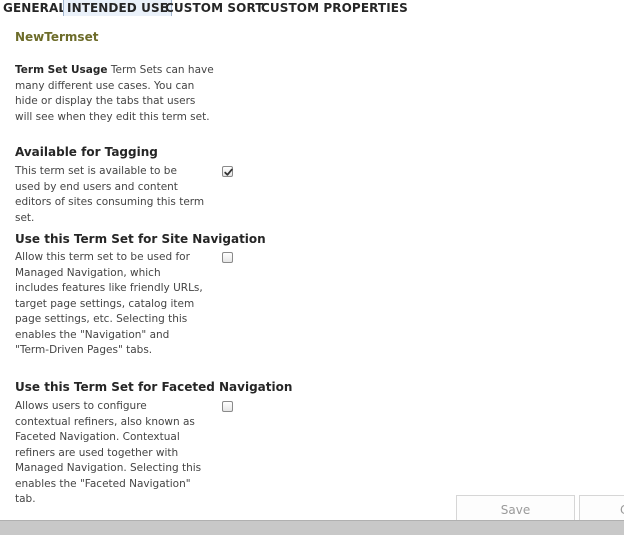 The height and width of the screenshot is (535, 624). Describe the element at coordinates (214, 8) in the screenshot. I see `tab-custom-sort: CUSTOM SORT` at that location.